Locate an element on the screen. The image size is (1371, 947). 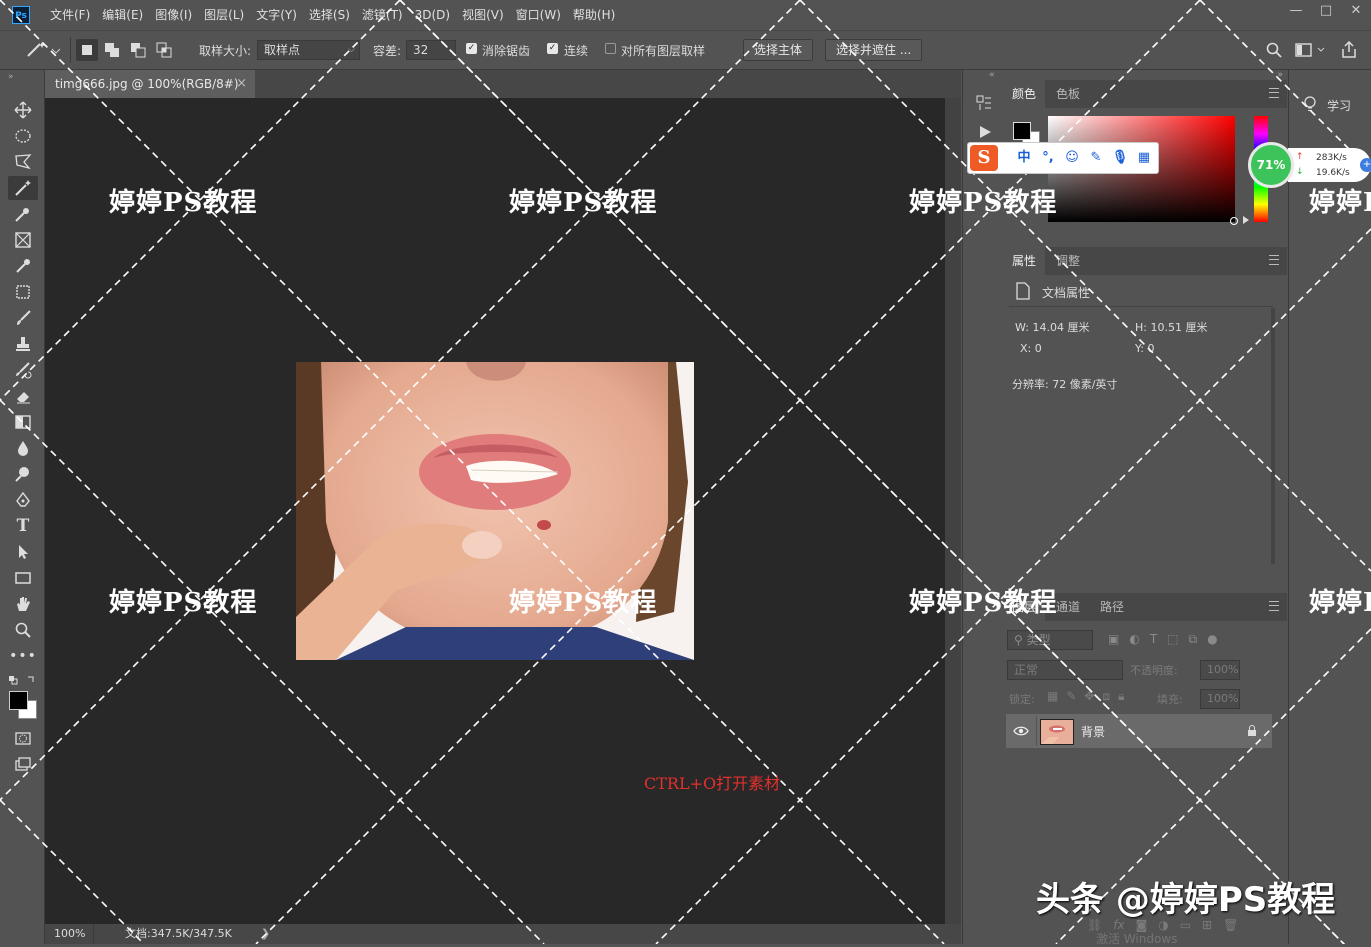
new-selection-button is located at coordinates (87, 50).